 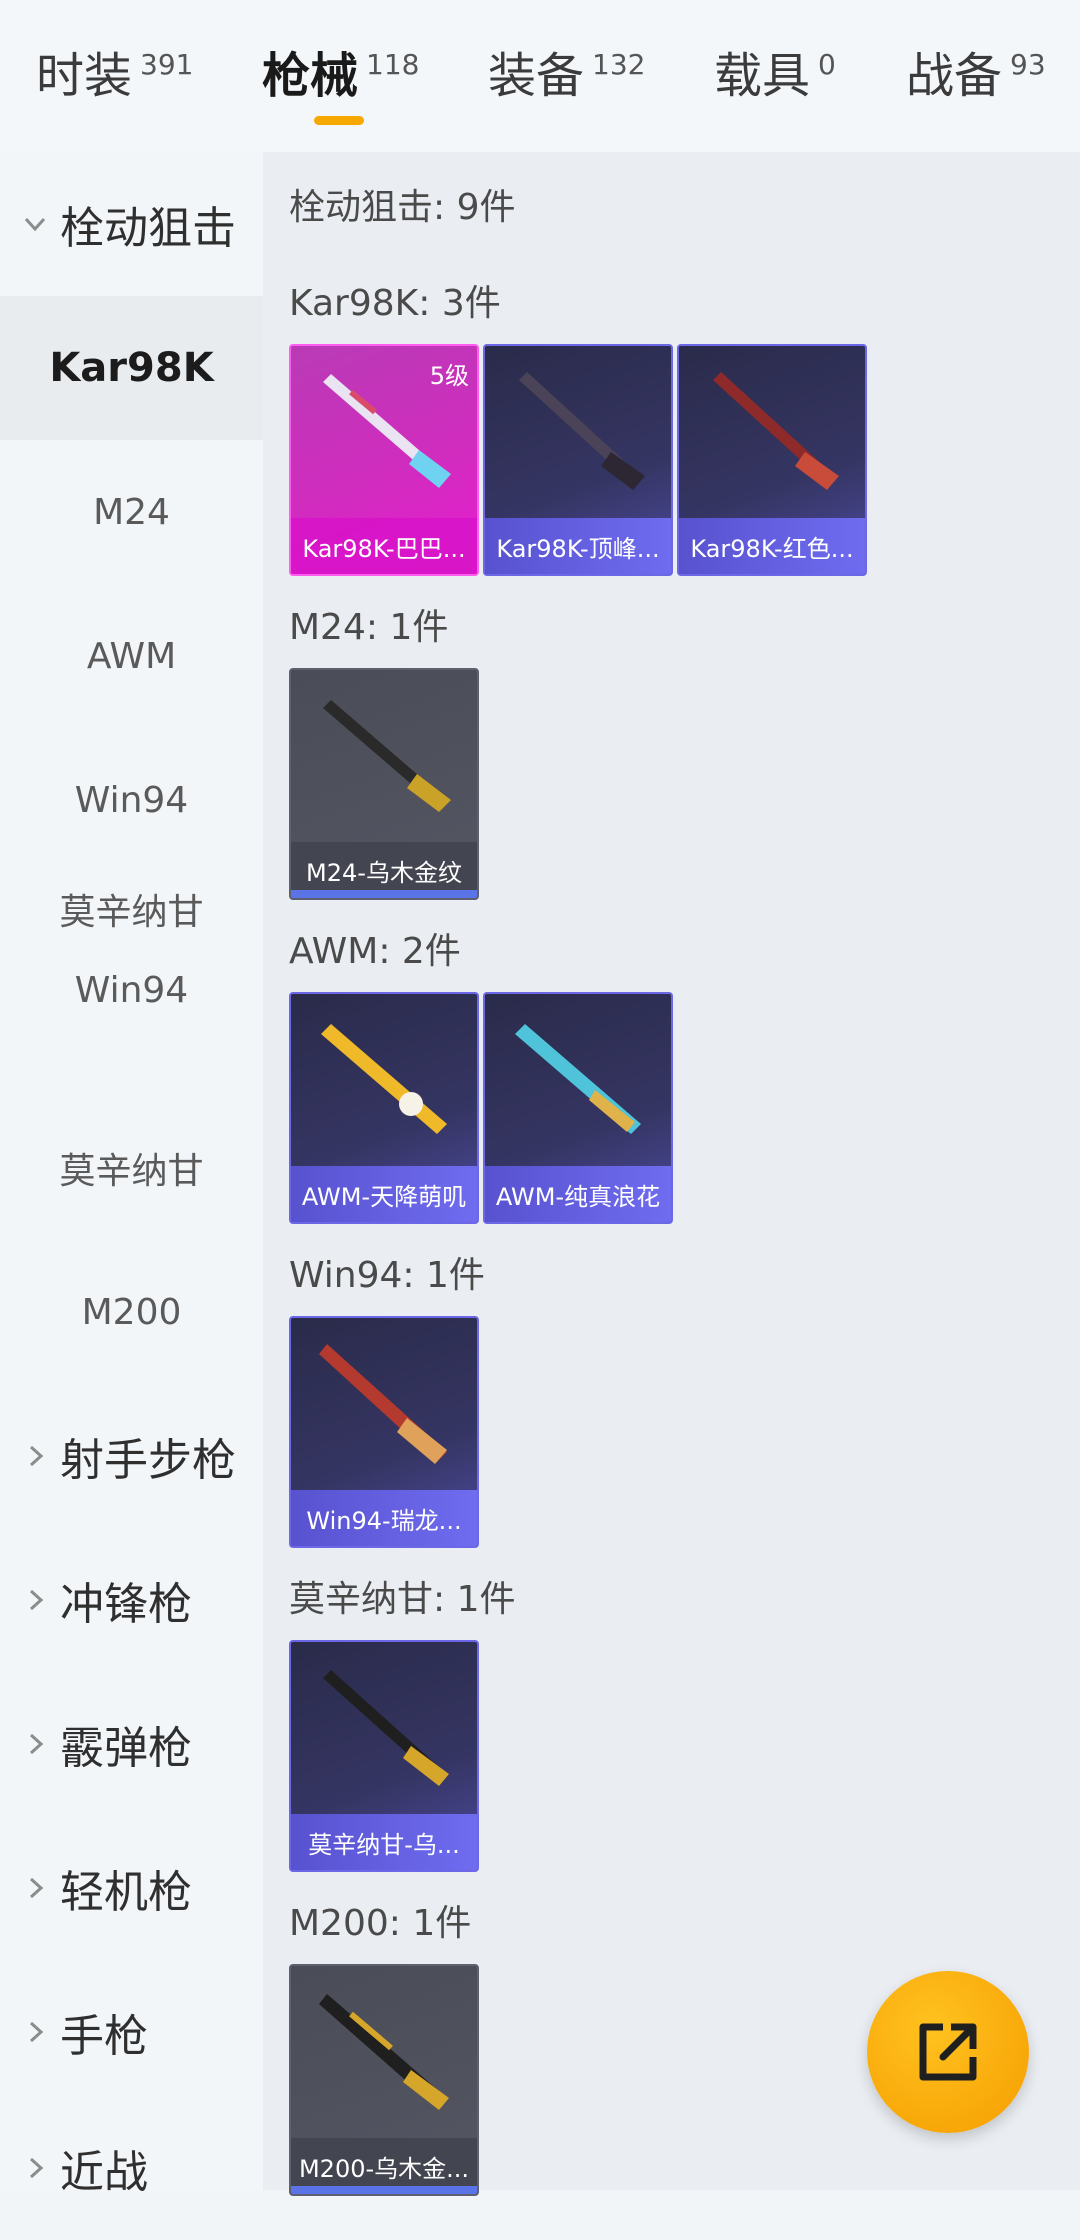 What do you see at coordinates (402, 1599) in the screenshot?
I see `section-title: 莫辛纳甘: 1件` at bounding box center [402, 1599].